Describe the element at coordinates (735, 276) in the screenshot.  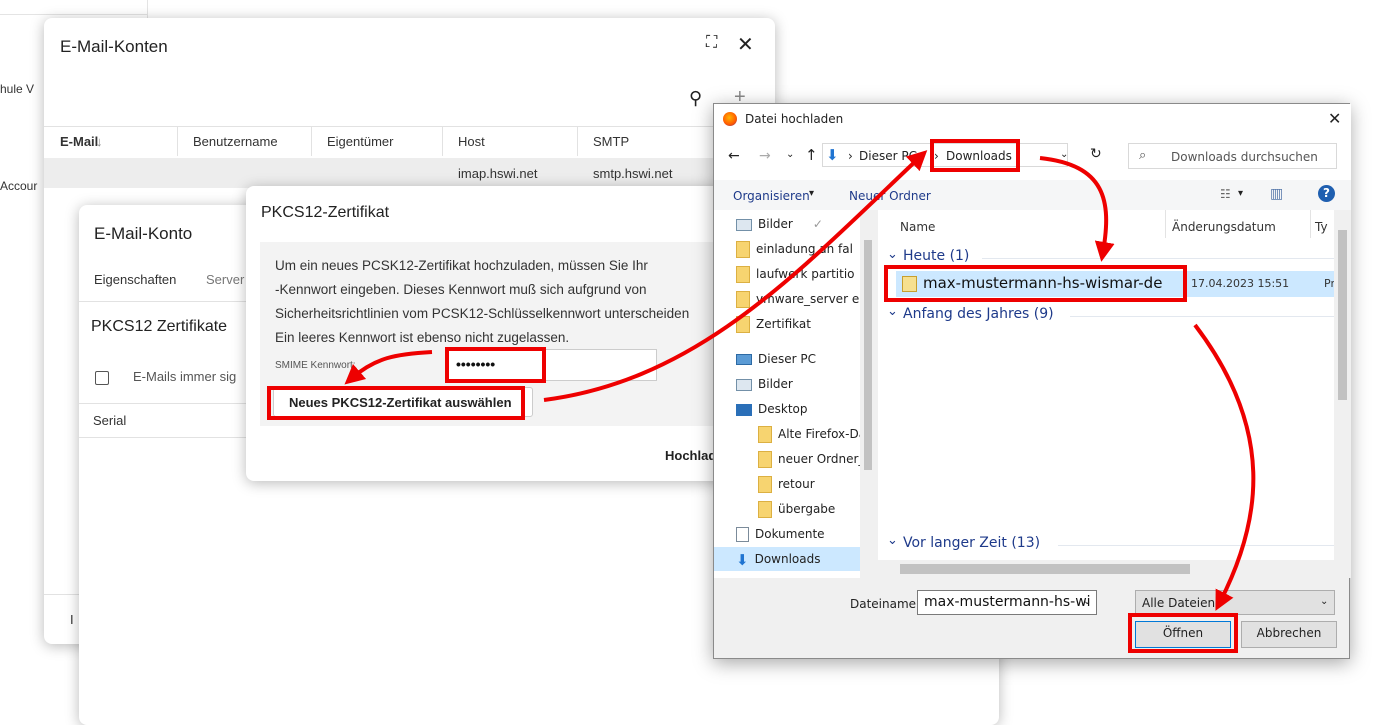
I see `arrow-select-to-downloads` at that location.